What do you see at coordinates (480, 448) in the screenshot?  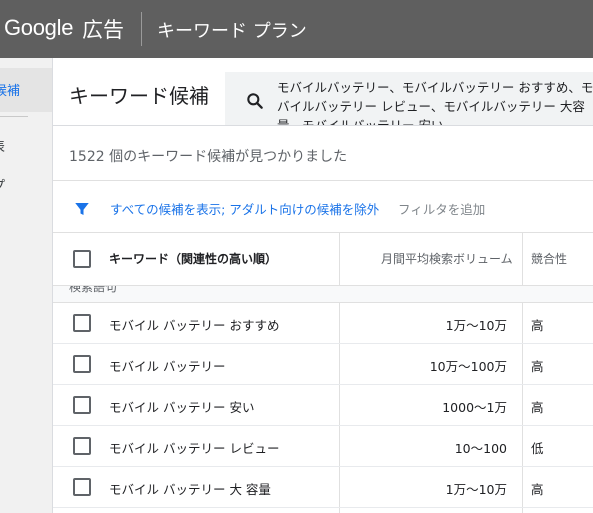 I see `volume-cell: 10～100` at bounding box center [480, 448].